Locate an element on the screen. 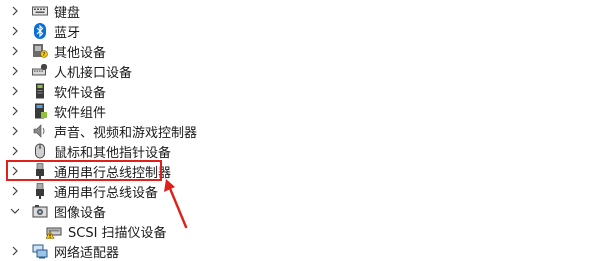 Image resolution: width=600 pixels, height=261 pixels. tree-item-label: 网络适配器 is located at coordinates (87, 253).